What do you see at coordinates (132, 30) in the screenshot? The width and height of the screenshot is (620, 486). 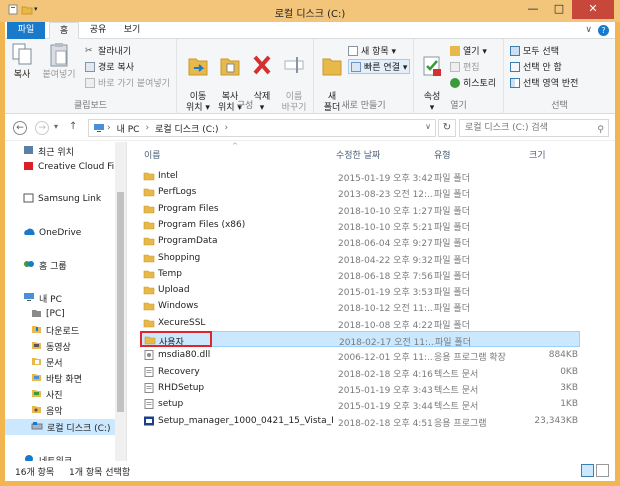 I see `tab-view: 보기` at bounding box center [132, 30].